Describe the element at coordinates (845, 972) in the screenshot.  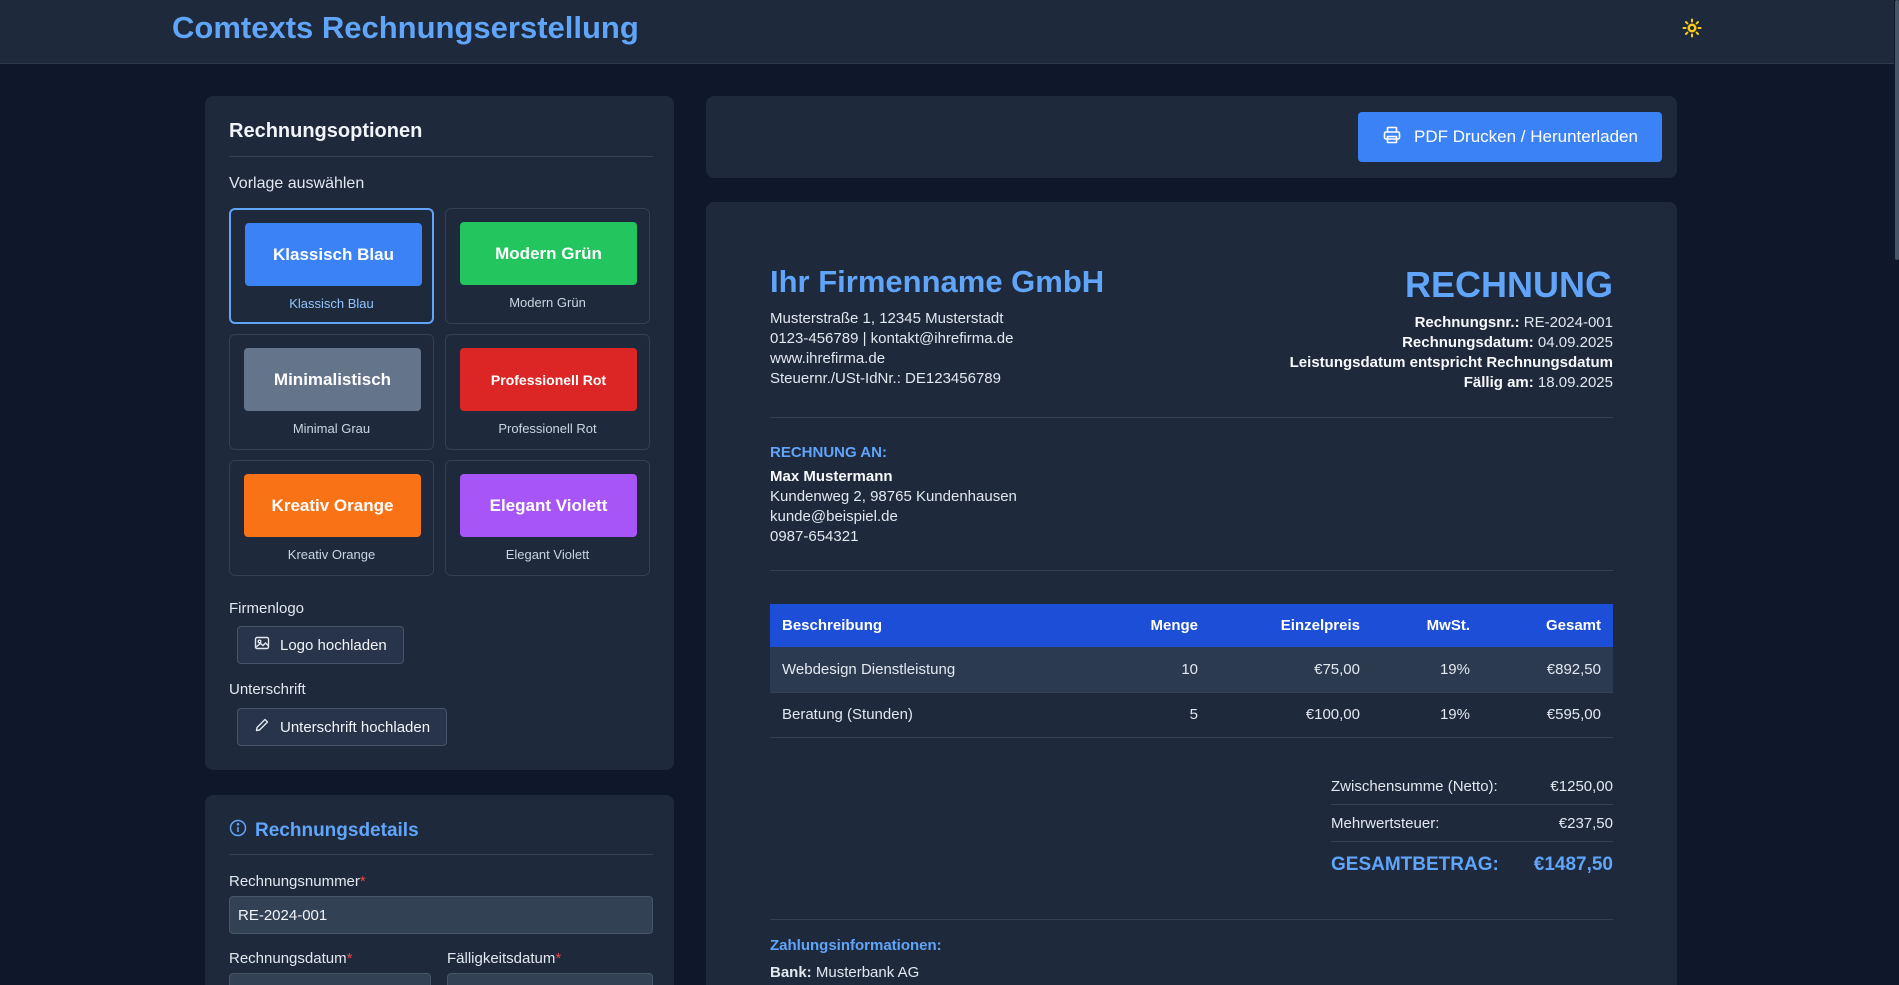
I see `bank-line: Bank: Musterbank AG` at that location.